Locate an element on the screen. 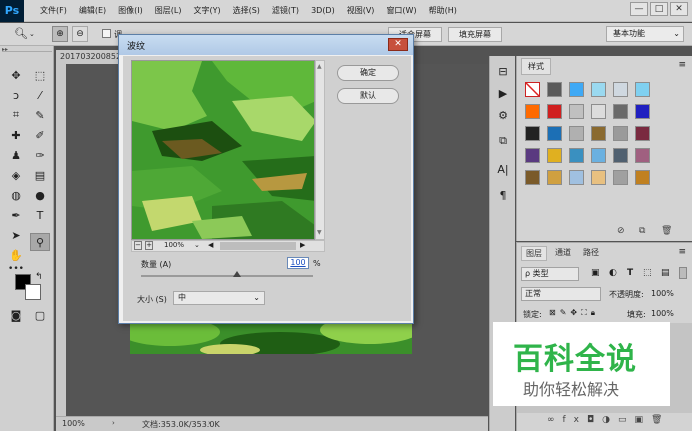 The image size is (692, 431). healing-brush-icon: ✚ is located at coordinates (16, 135).